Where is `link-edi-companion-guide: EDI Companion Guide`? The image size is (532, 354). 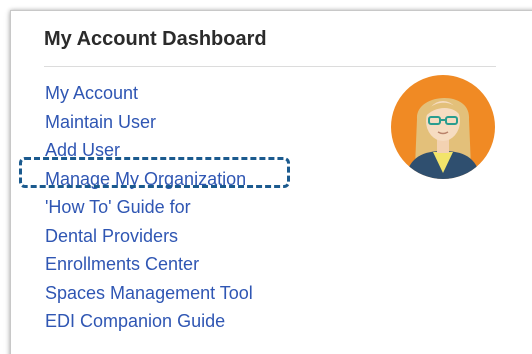
link-edi-companion-guide: EDI Companion Guide is located at coordinates (135, 321).